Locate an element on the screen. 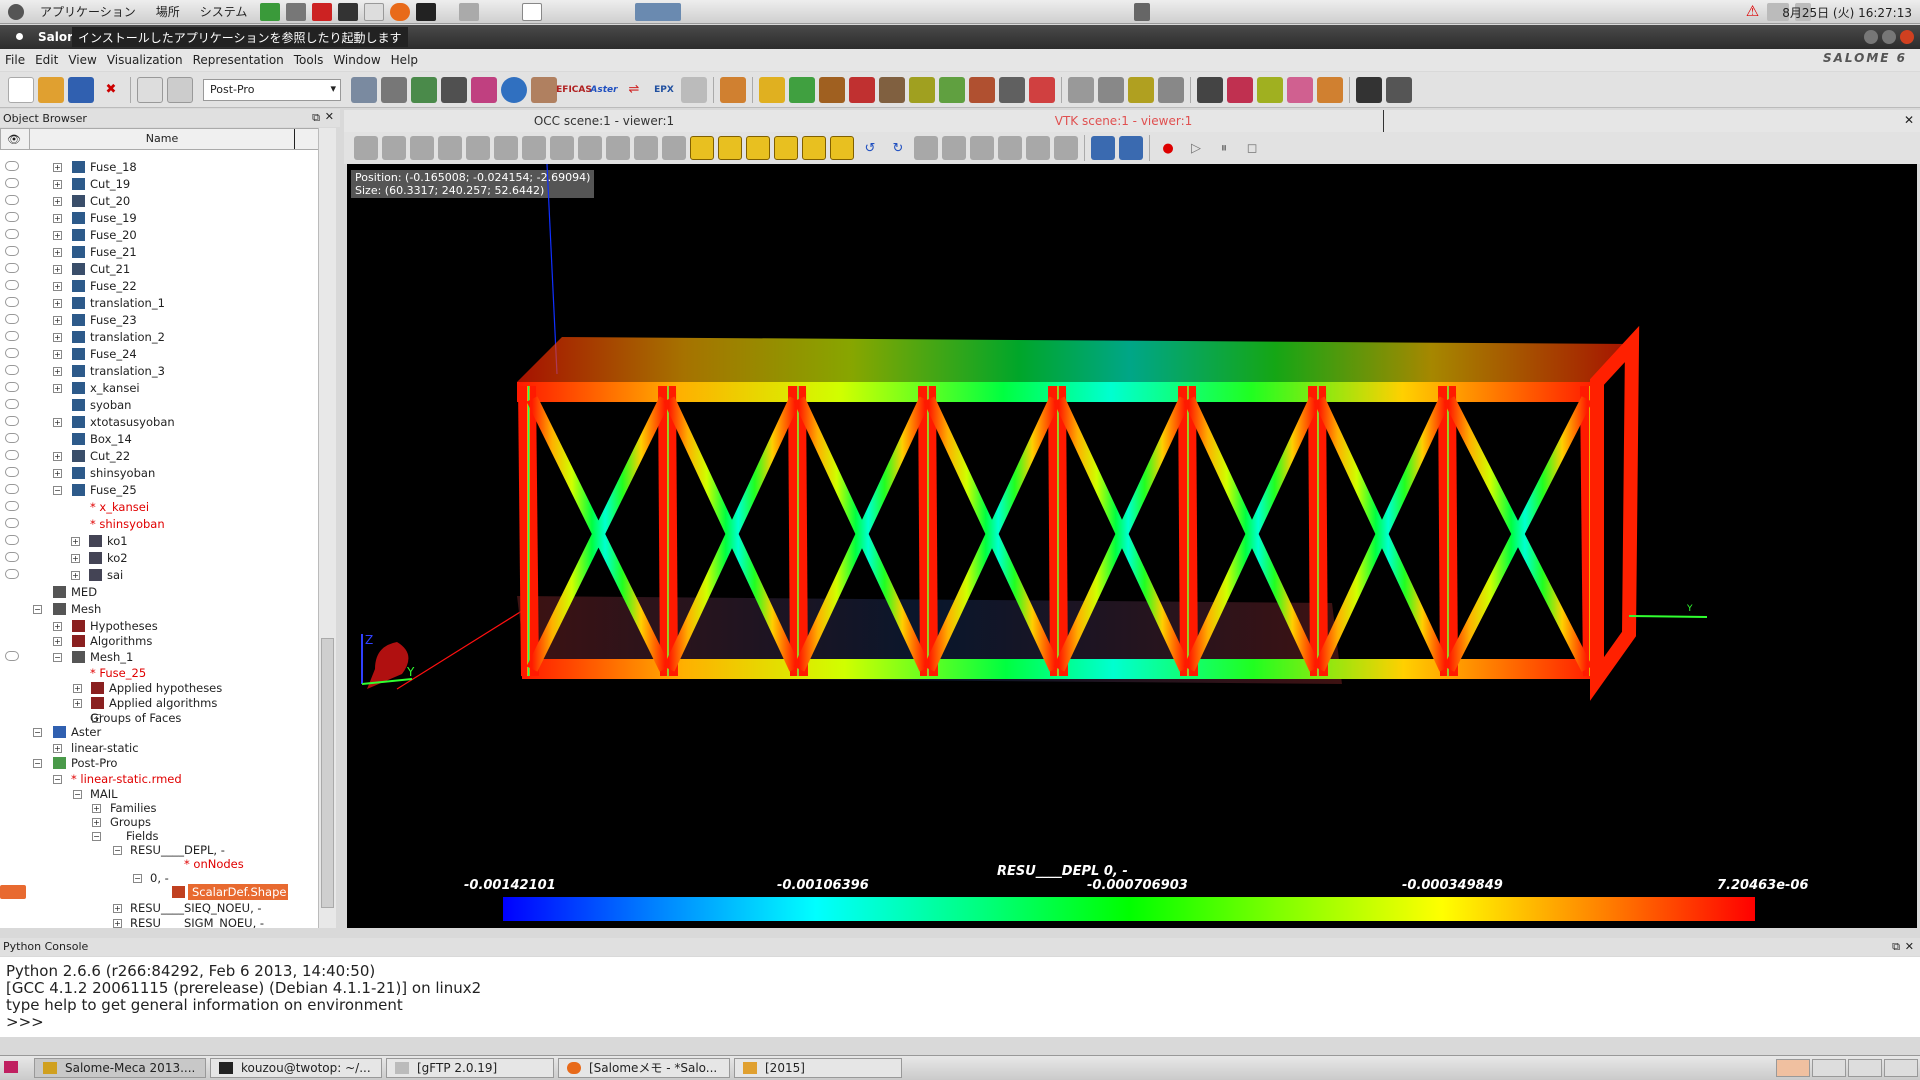 The image size is (1920, 1080). monitor-launcher-icon is located at coordinates (348, 11).